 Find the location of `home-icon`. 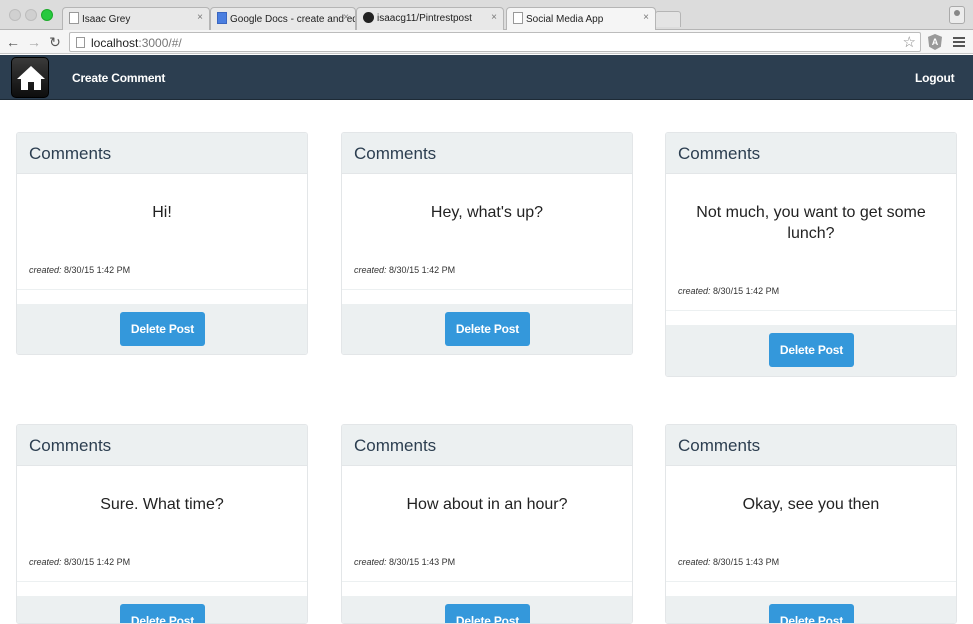

home-icon is located at coordinates (31, 78).